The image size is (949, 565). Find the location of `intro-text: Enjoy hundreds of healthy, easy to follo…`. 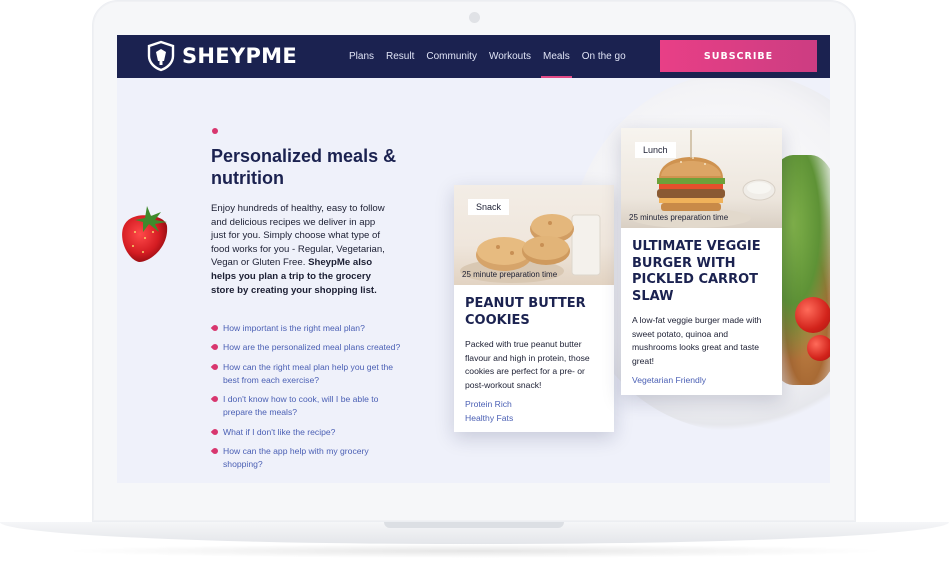

intro-text: Enjoy hundreds of healthy, easy to follo… is located at coordinates (301, 249).